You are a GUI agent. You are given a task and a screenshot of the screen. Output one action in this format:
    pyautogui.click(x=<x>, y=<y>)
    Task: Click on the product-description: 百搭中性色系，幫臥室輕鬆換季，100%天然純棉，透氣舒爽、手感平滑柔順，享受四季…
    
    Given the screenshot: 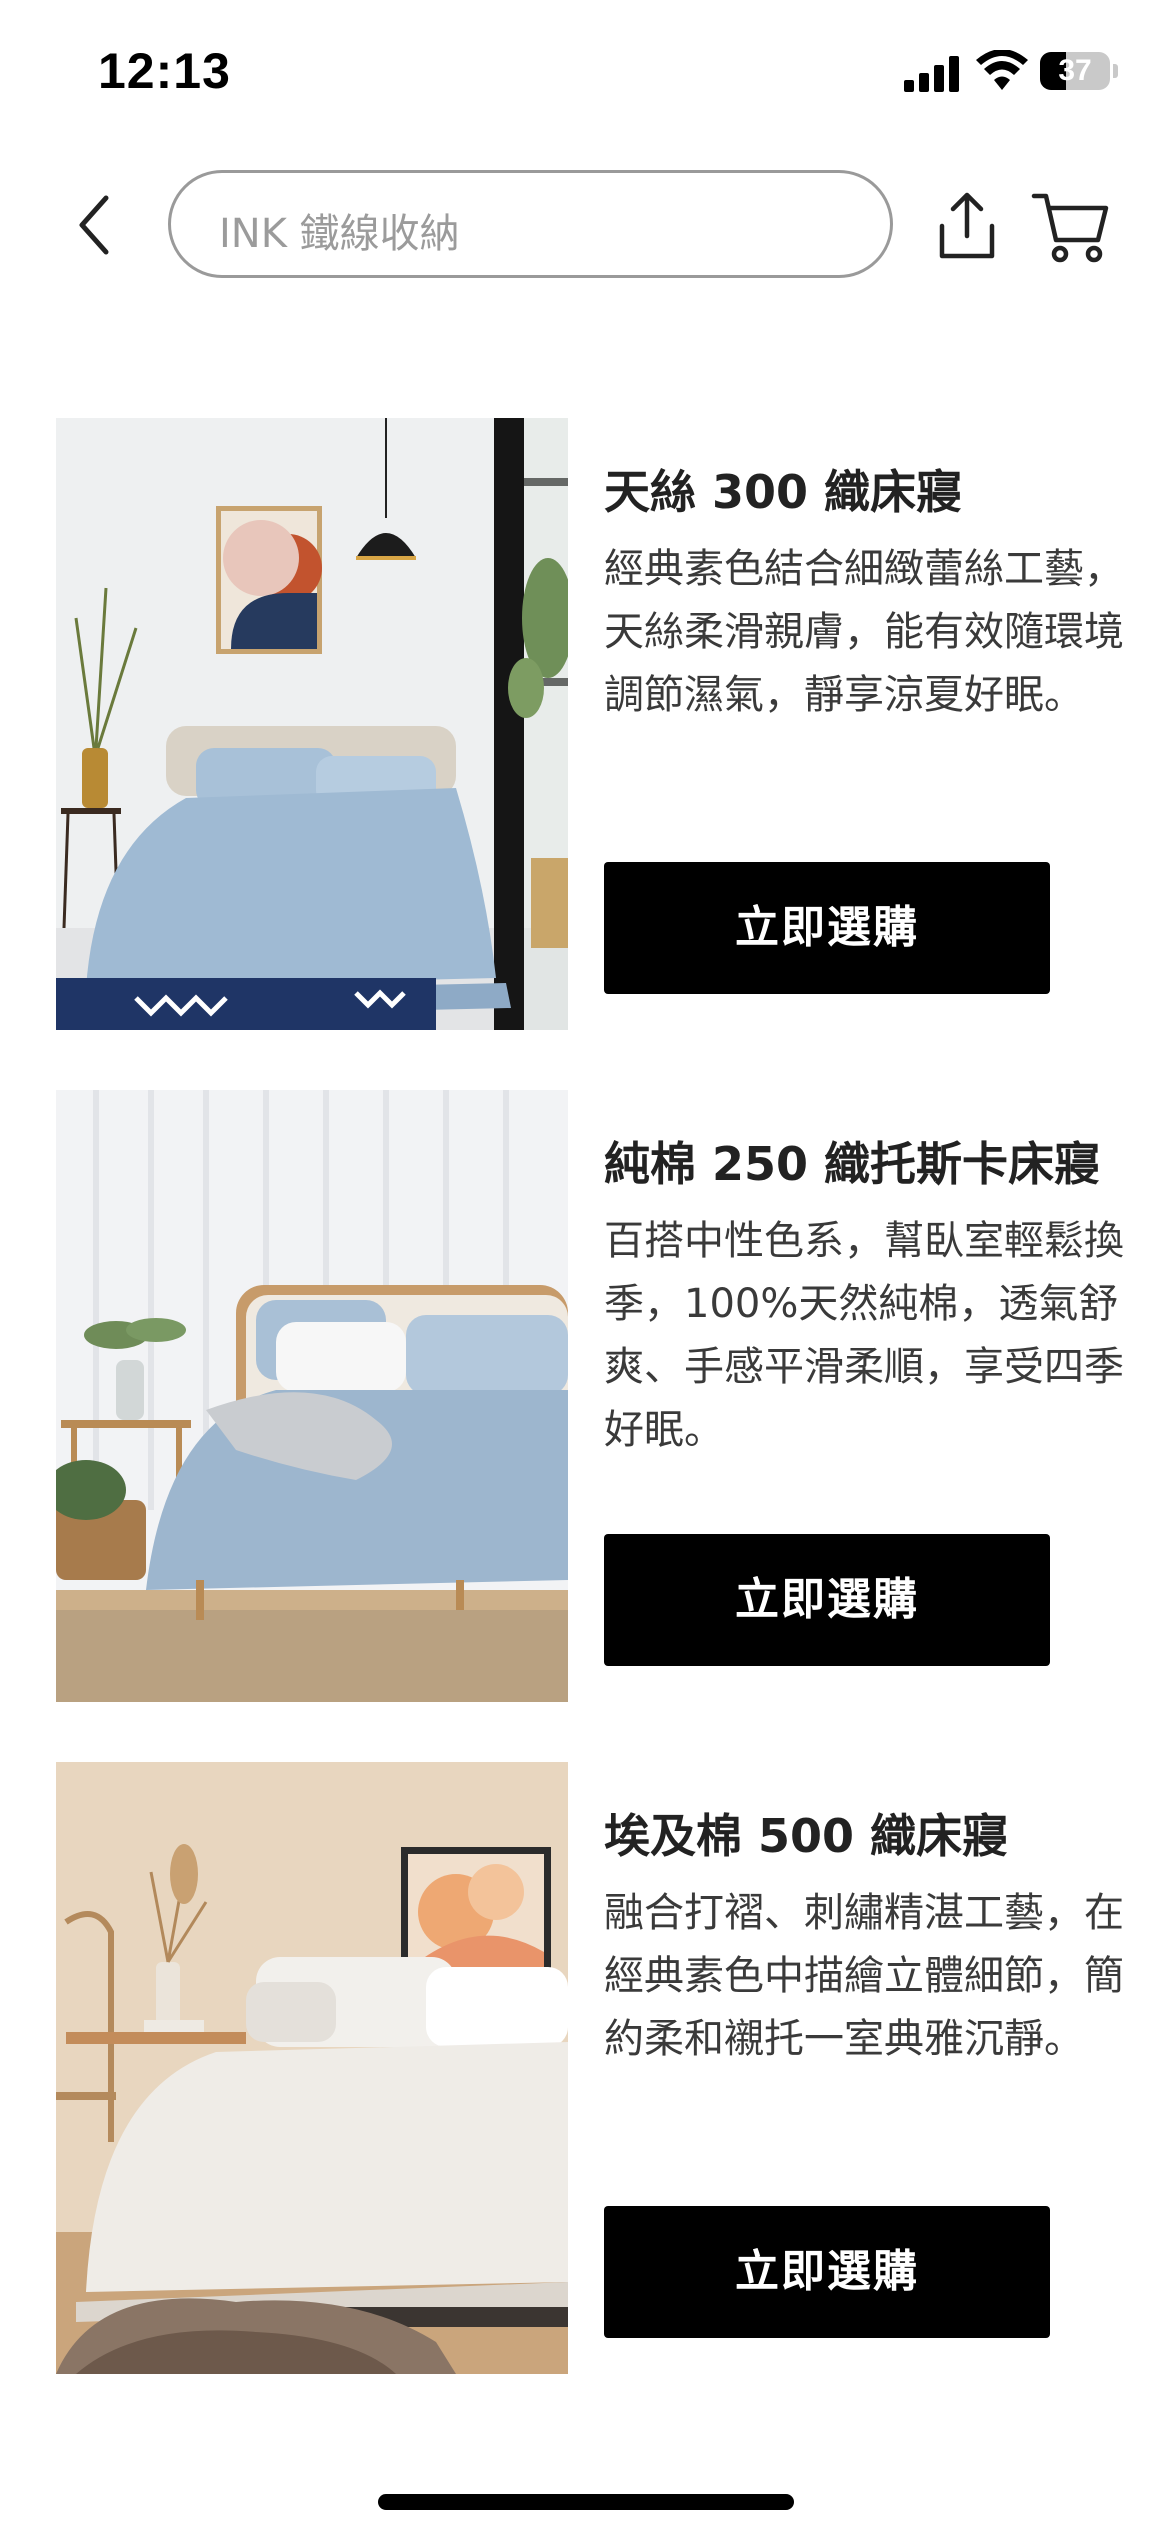 What is the action you would take?
    pyautogui.click(x=864, y=1335)
    